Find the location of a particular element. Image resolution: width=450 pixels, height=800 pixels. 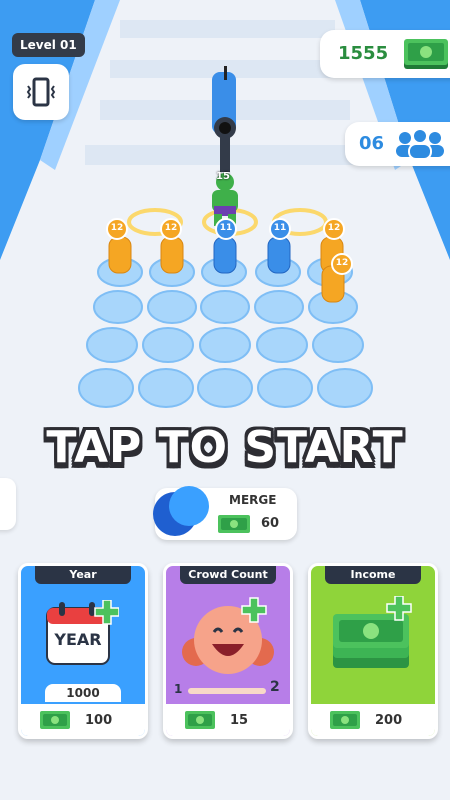

calendar-year-text: YEAR is located at coordinates (78, 639).